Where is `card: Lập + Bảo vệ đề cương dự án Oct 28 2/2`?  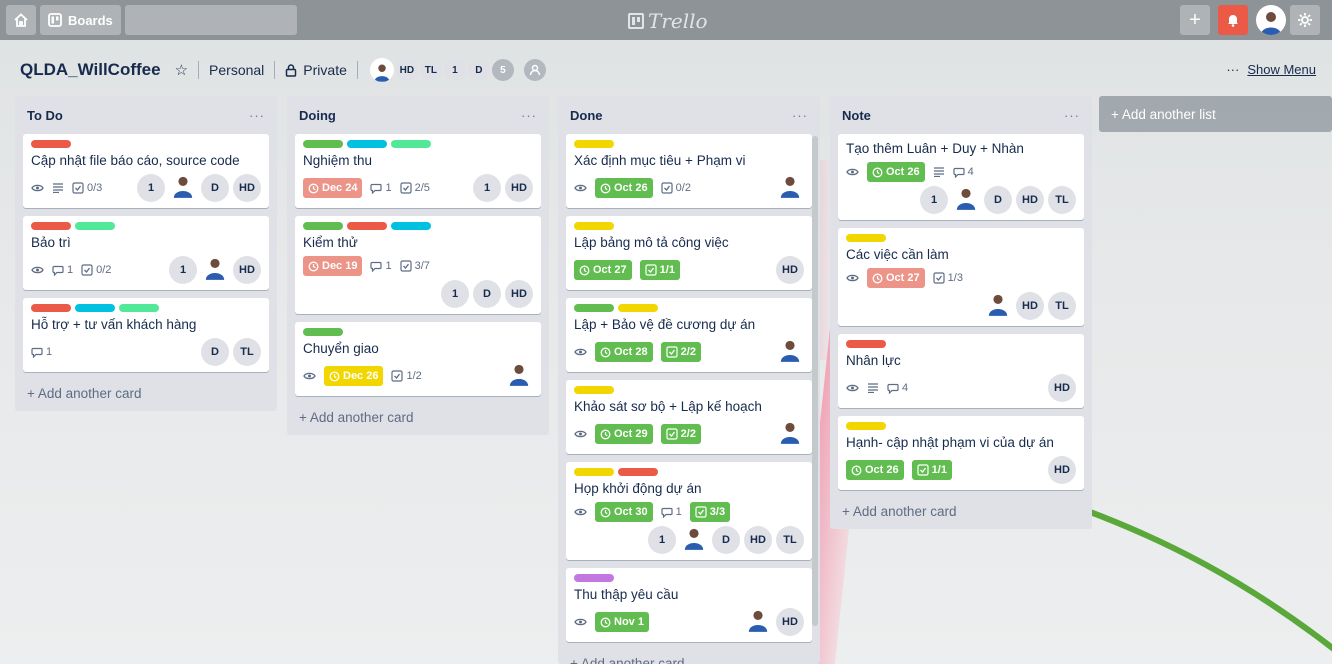 card: Lập + Bảo vệ đề cương dự án Oct 28 2/2 is located at coordinates (689, 335).